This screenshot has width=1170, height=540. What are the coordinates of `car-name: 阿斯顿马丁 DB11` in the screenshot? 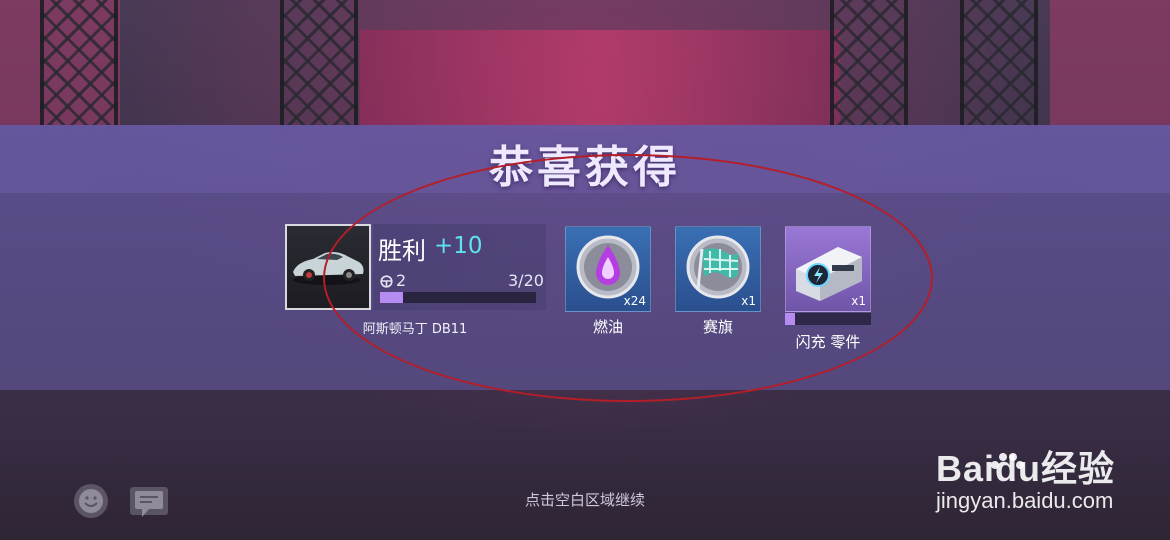 It's located at (415, 329).